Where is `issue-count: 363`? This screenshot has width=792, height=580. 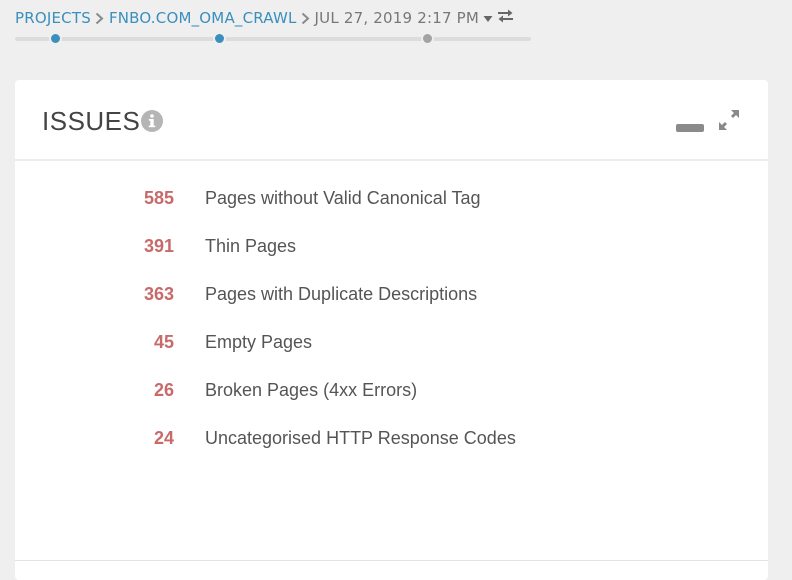 issue-count: 363 is located at coordinates (159, 294).